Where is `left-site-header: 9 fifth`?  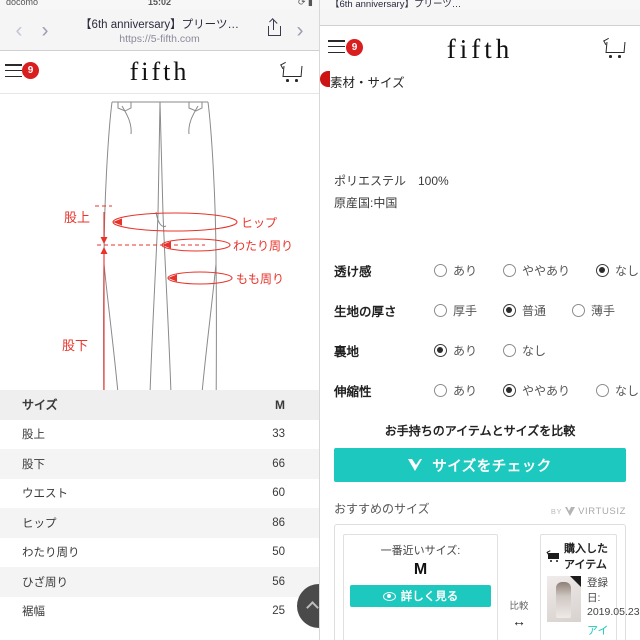 left-site-header: 9 fifth is located at coordinates (159, 72).